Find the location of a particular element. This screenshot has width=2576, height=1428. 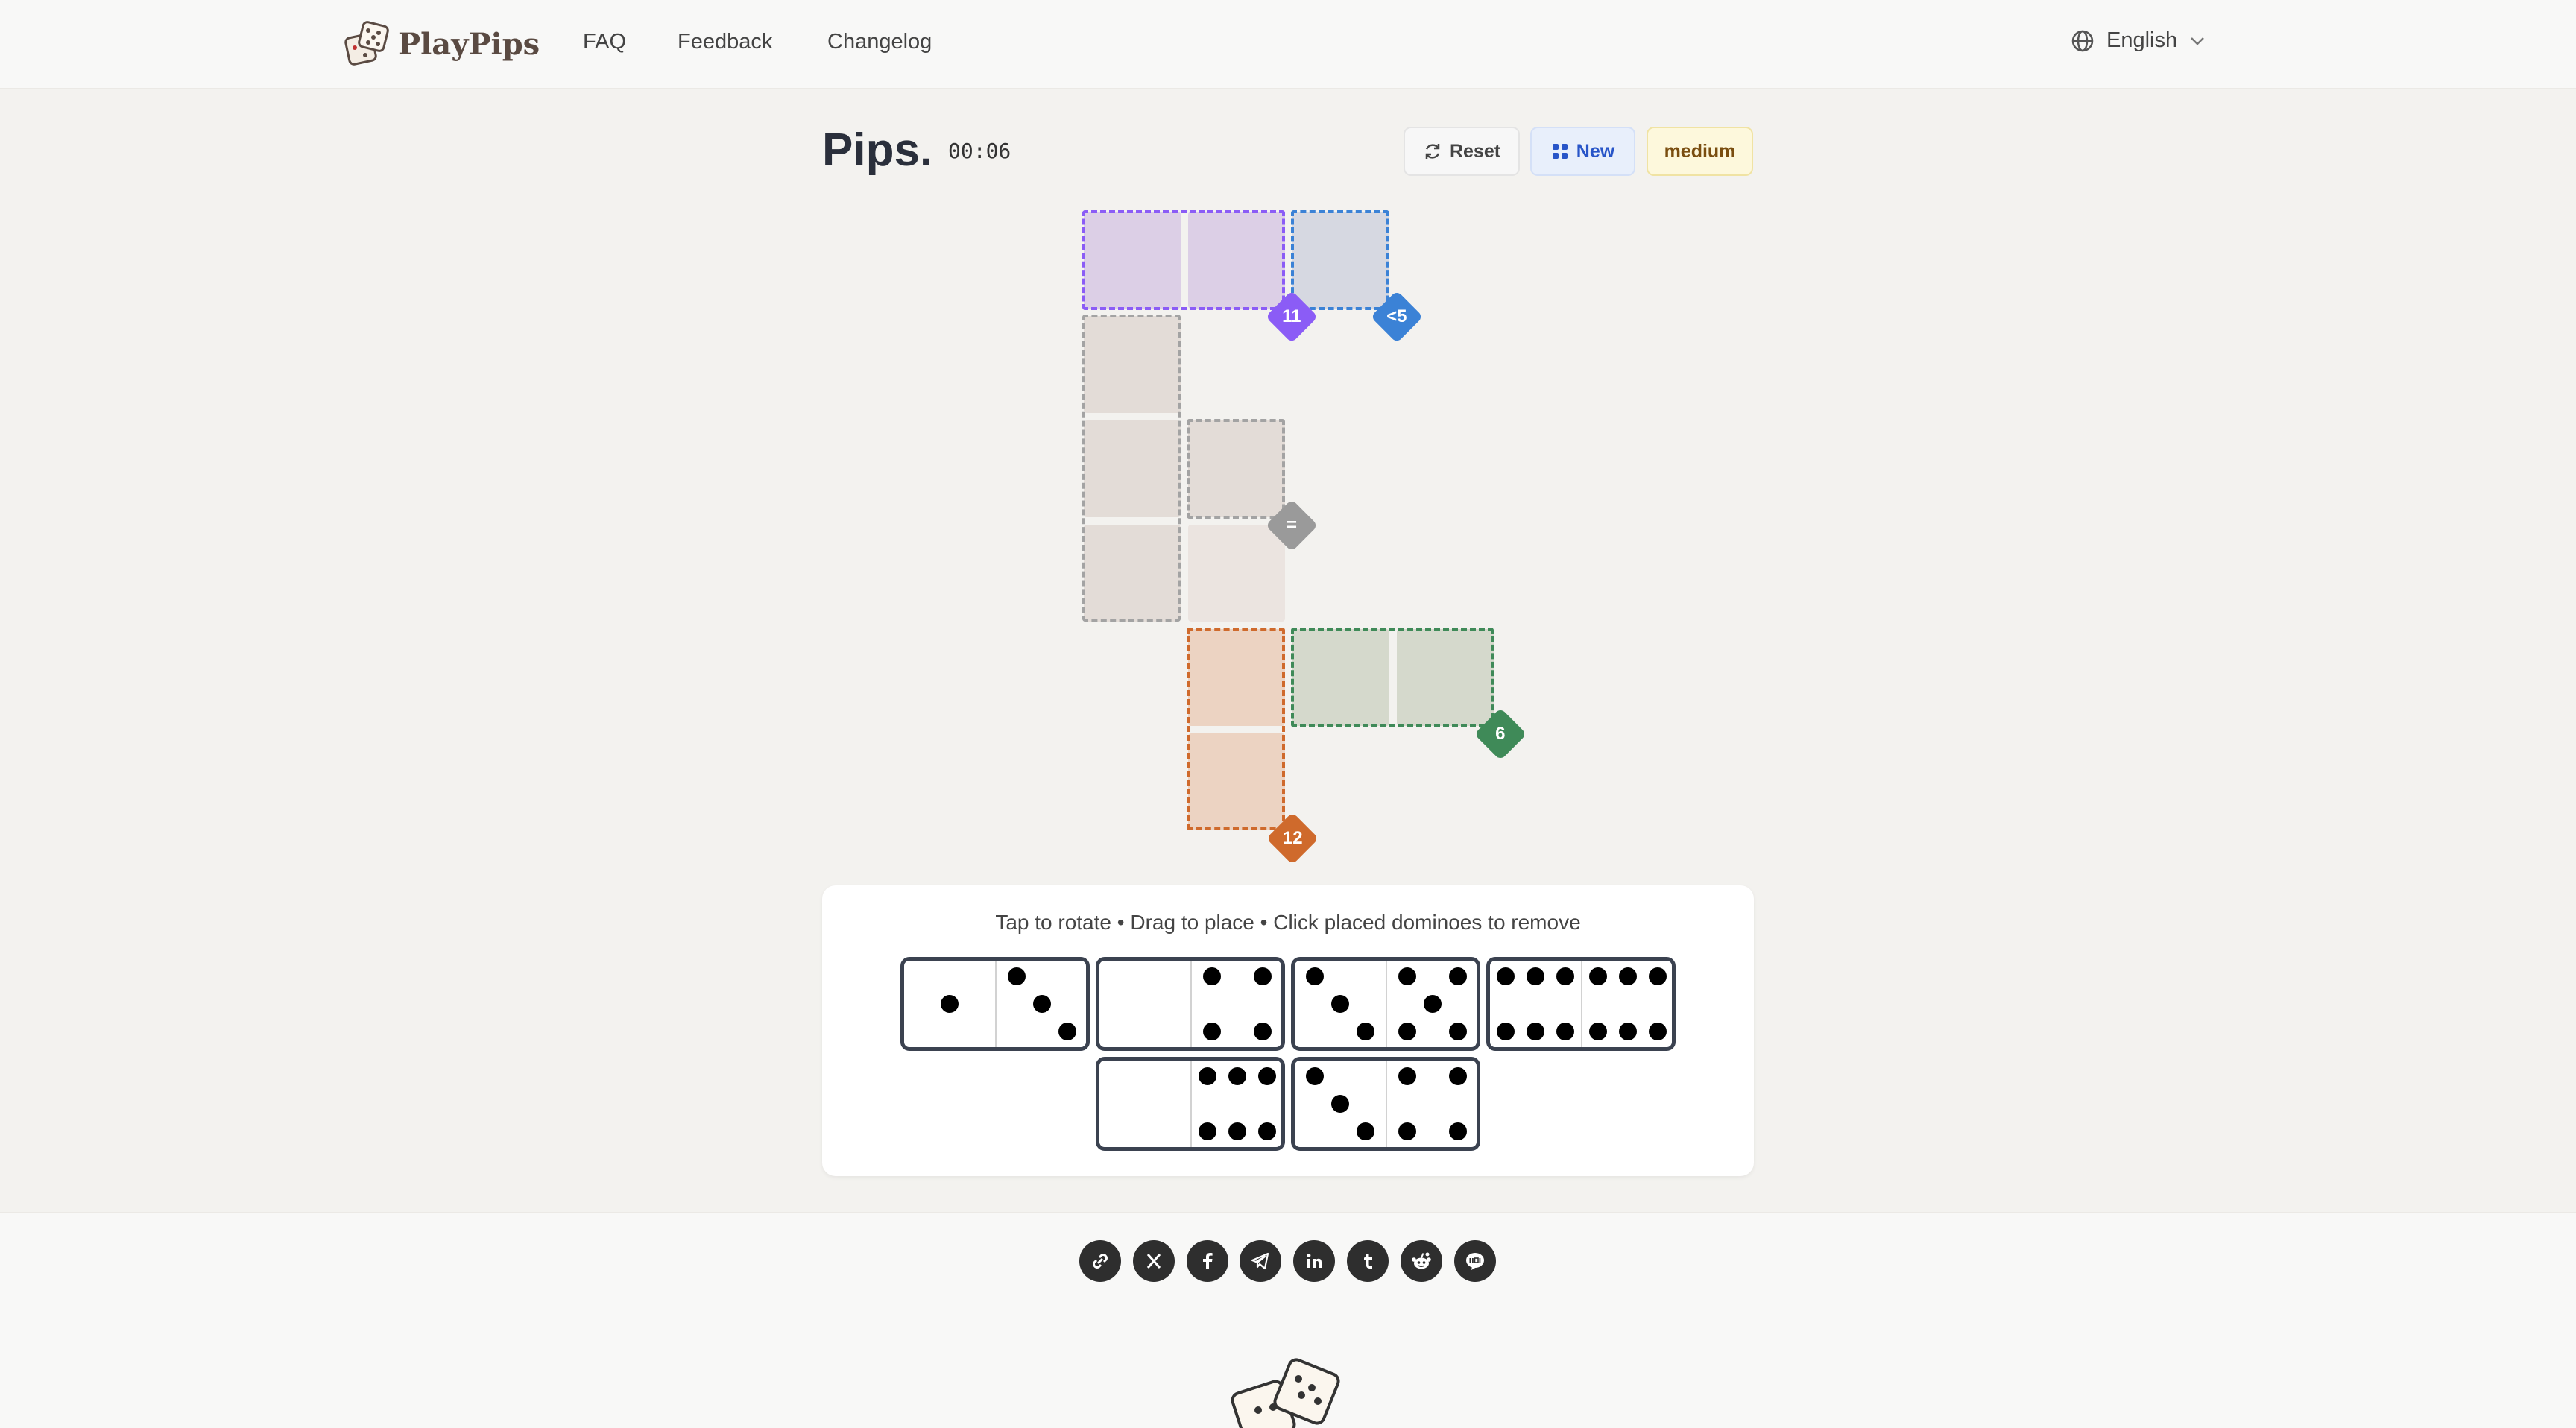

language-label: English is located at coordinates (2142, 40).